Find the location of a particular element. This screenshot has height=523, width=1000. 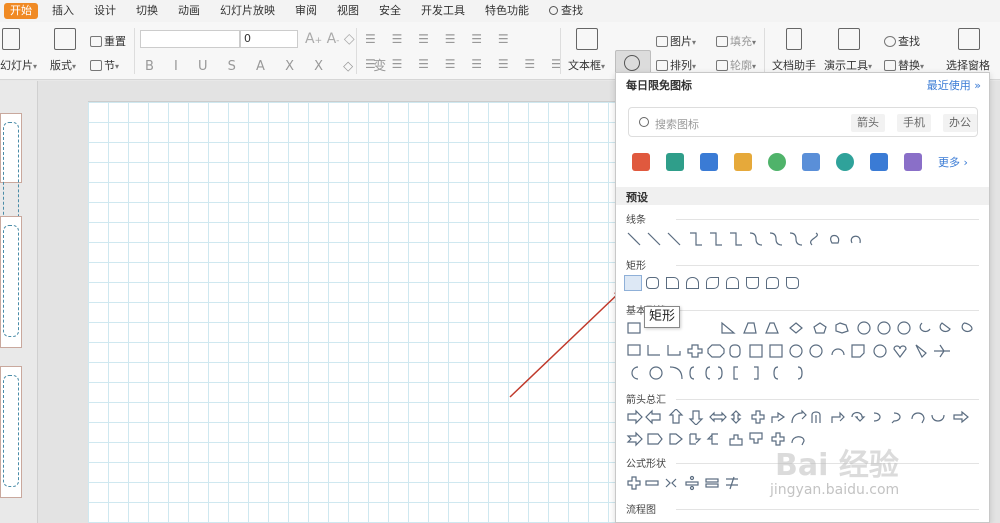

icon-search-input: 搜索图标 箭头 手机 办公 is located at coordinates (803, 122).